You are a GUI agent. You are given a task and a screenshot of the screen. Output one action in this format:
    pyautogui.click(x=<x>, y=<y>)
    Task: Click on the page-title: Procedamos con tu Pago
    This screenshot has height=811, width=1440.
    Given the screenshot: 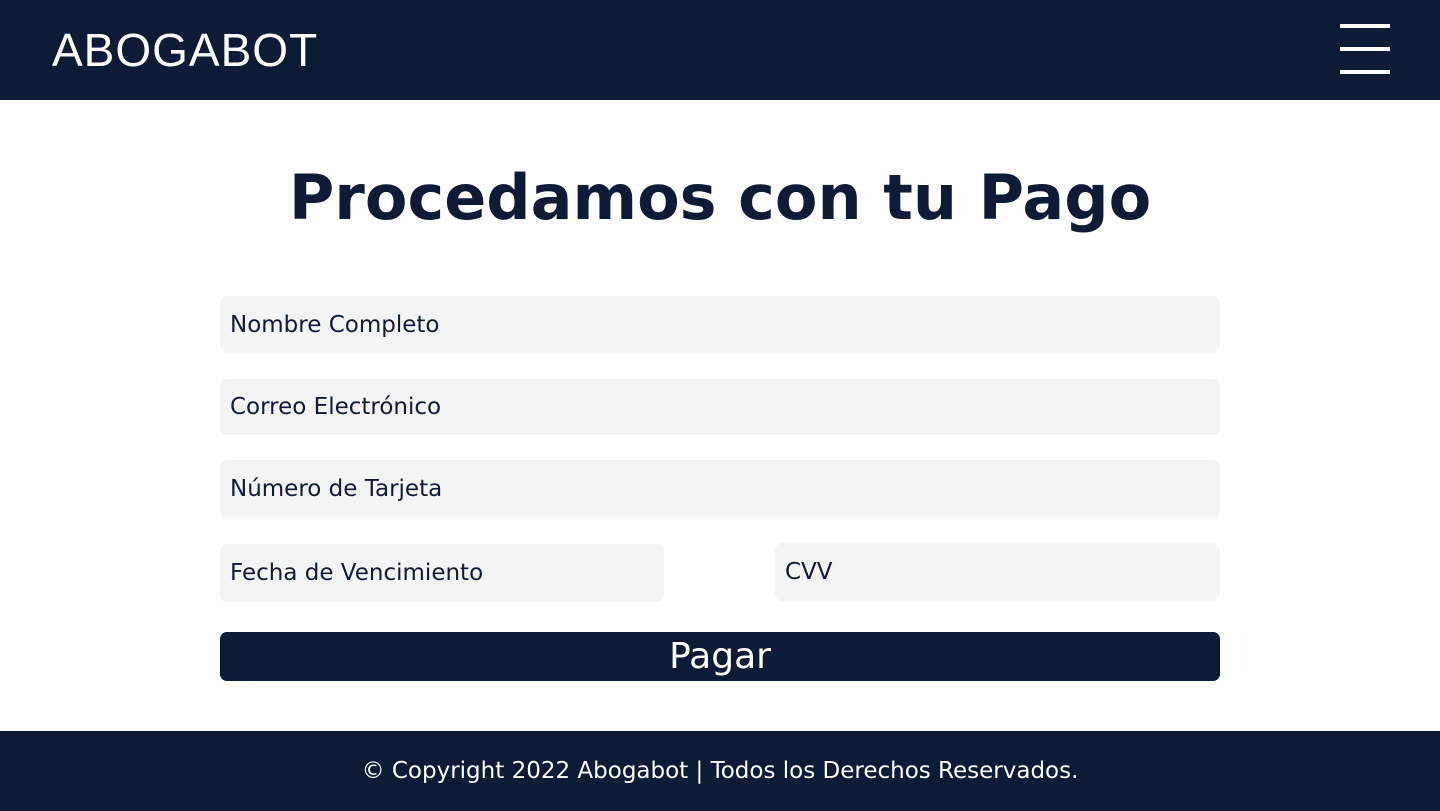 What is the action you would take?
    pyautogui.click(x=720, y=197)
    